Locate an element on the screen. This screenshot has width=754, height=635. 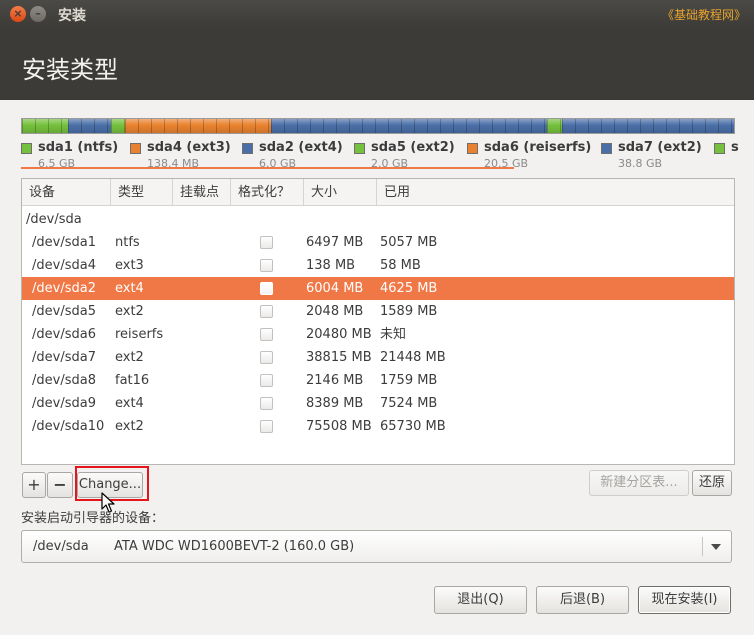
cell-used: 58 MB is located at coordinates (400, 265).